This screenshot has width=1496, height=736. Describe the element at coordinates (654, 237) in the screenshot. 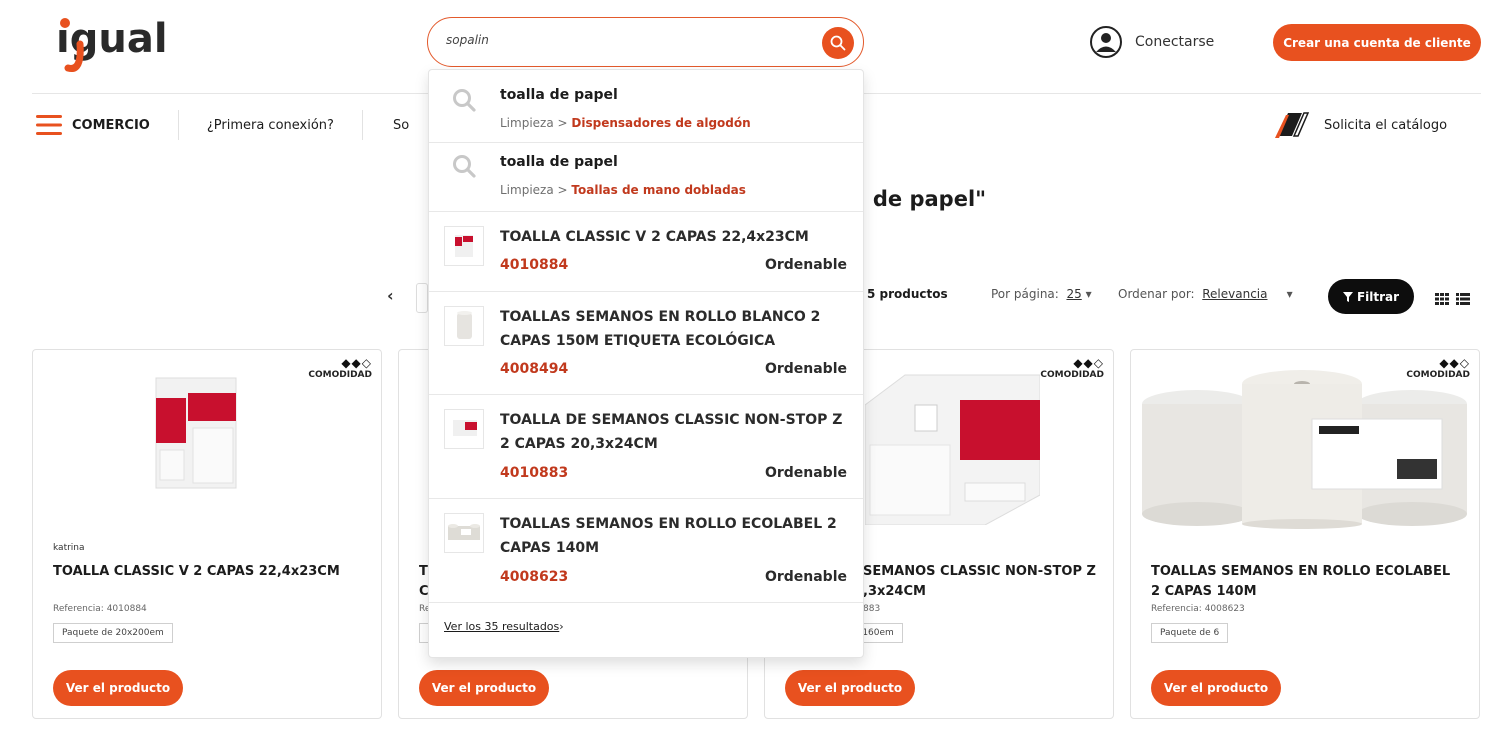

I see `product-name: TOALLA CLASSIC V 2 CAPAS 22,4x23CM` at that location.